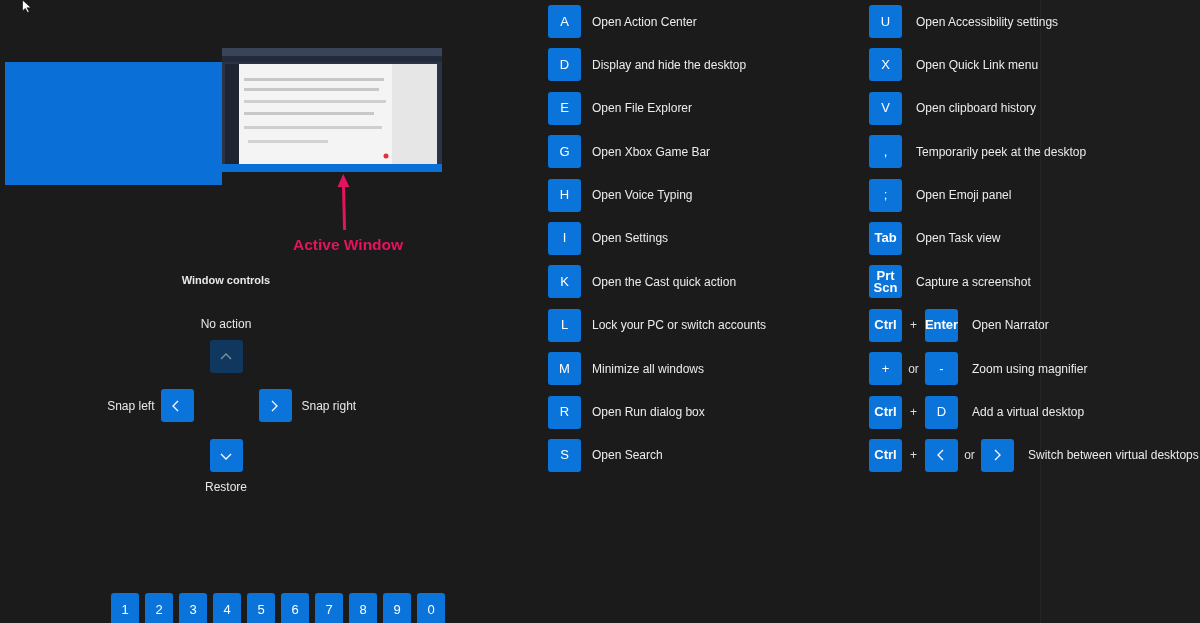 The height and width of the screenshot is (623, 1200). Describe the element at coordinates (131, 405) in the screenshot. I see `key-label: Snap left` at that location.